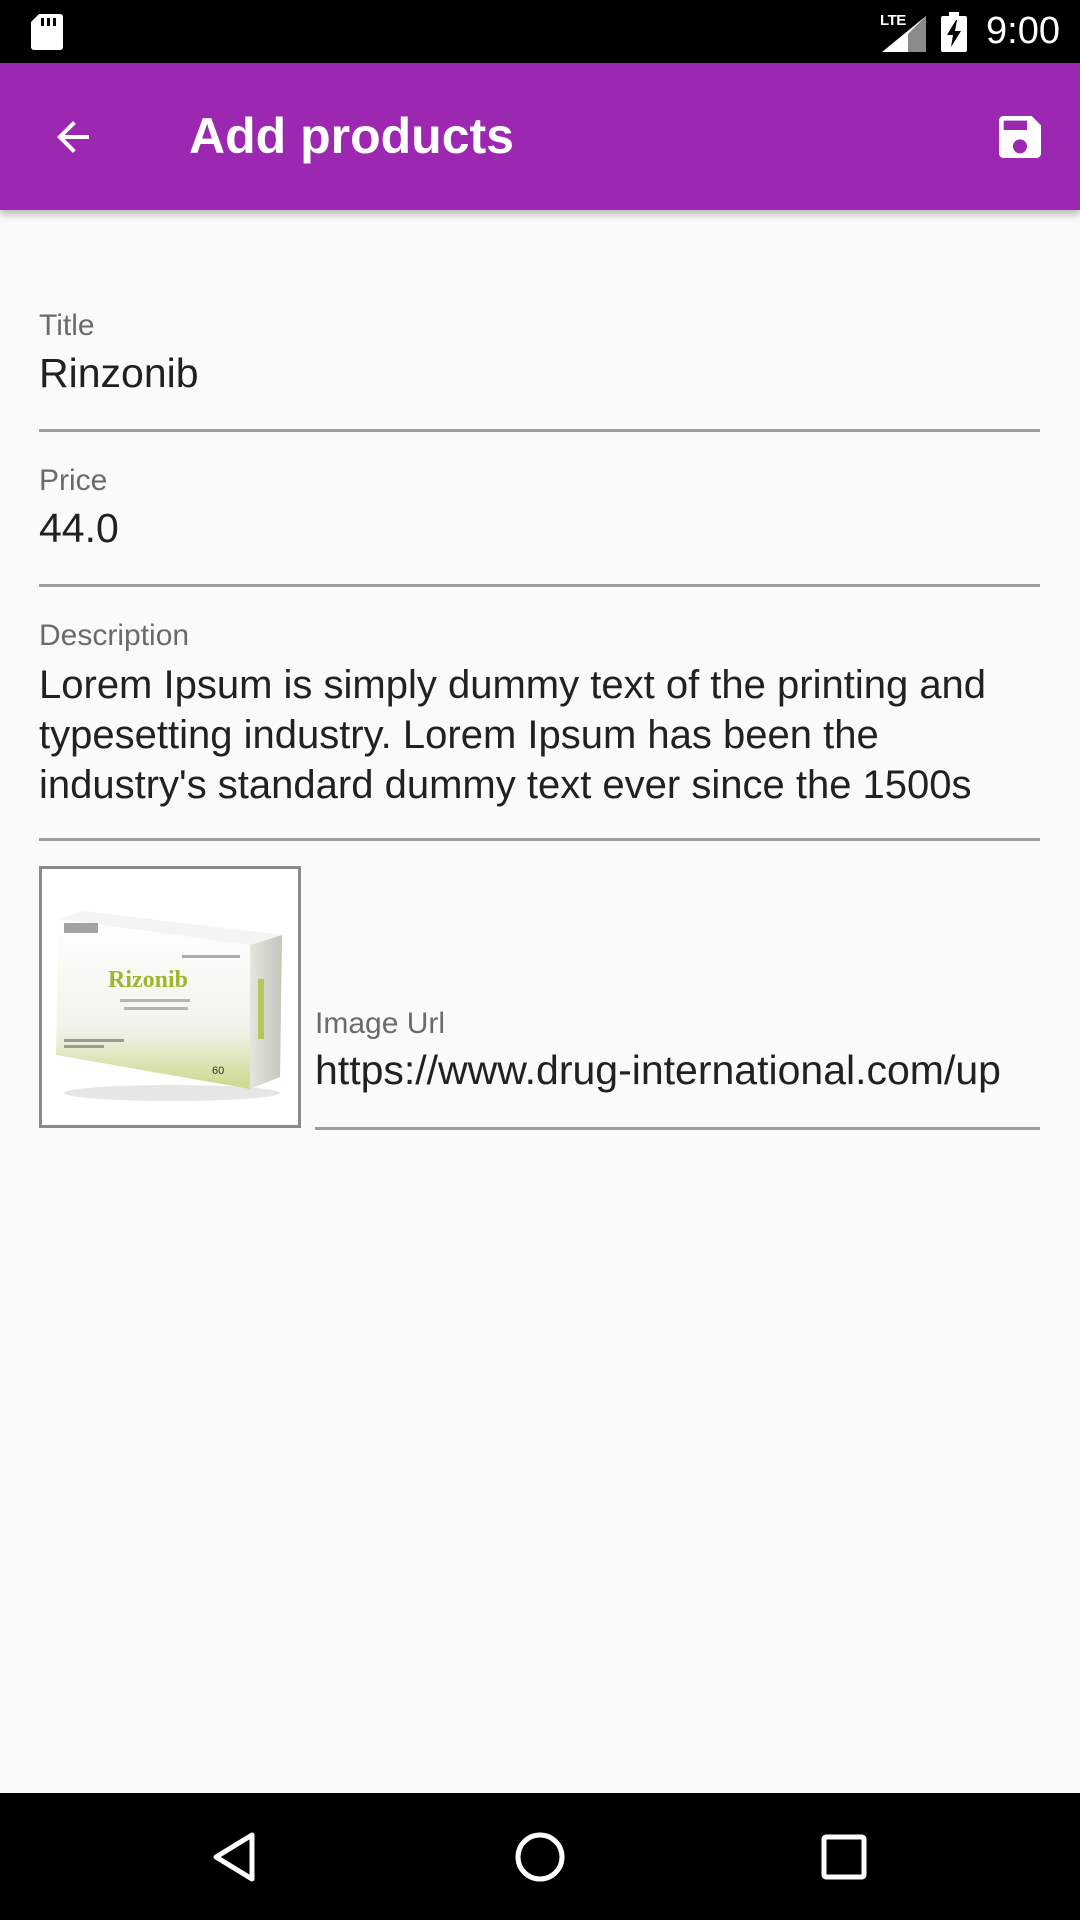 This screenshot has width=1080, height=1920. I want to click on navigation-bar, so click(540, 1856).